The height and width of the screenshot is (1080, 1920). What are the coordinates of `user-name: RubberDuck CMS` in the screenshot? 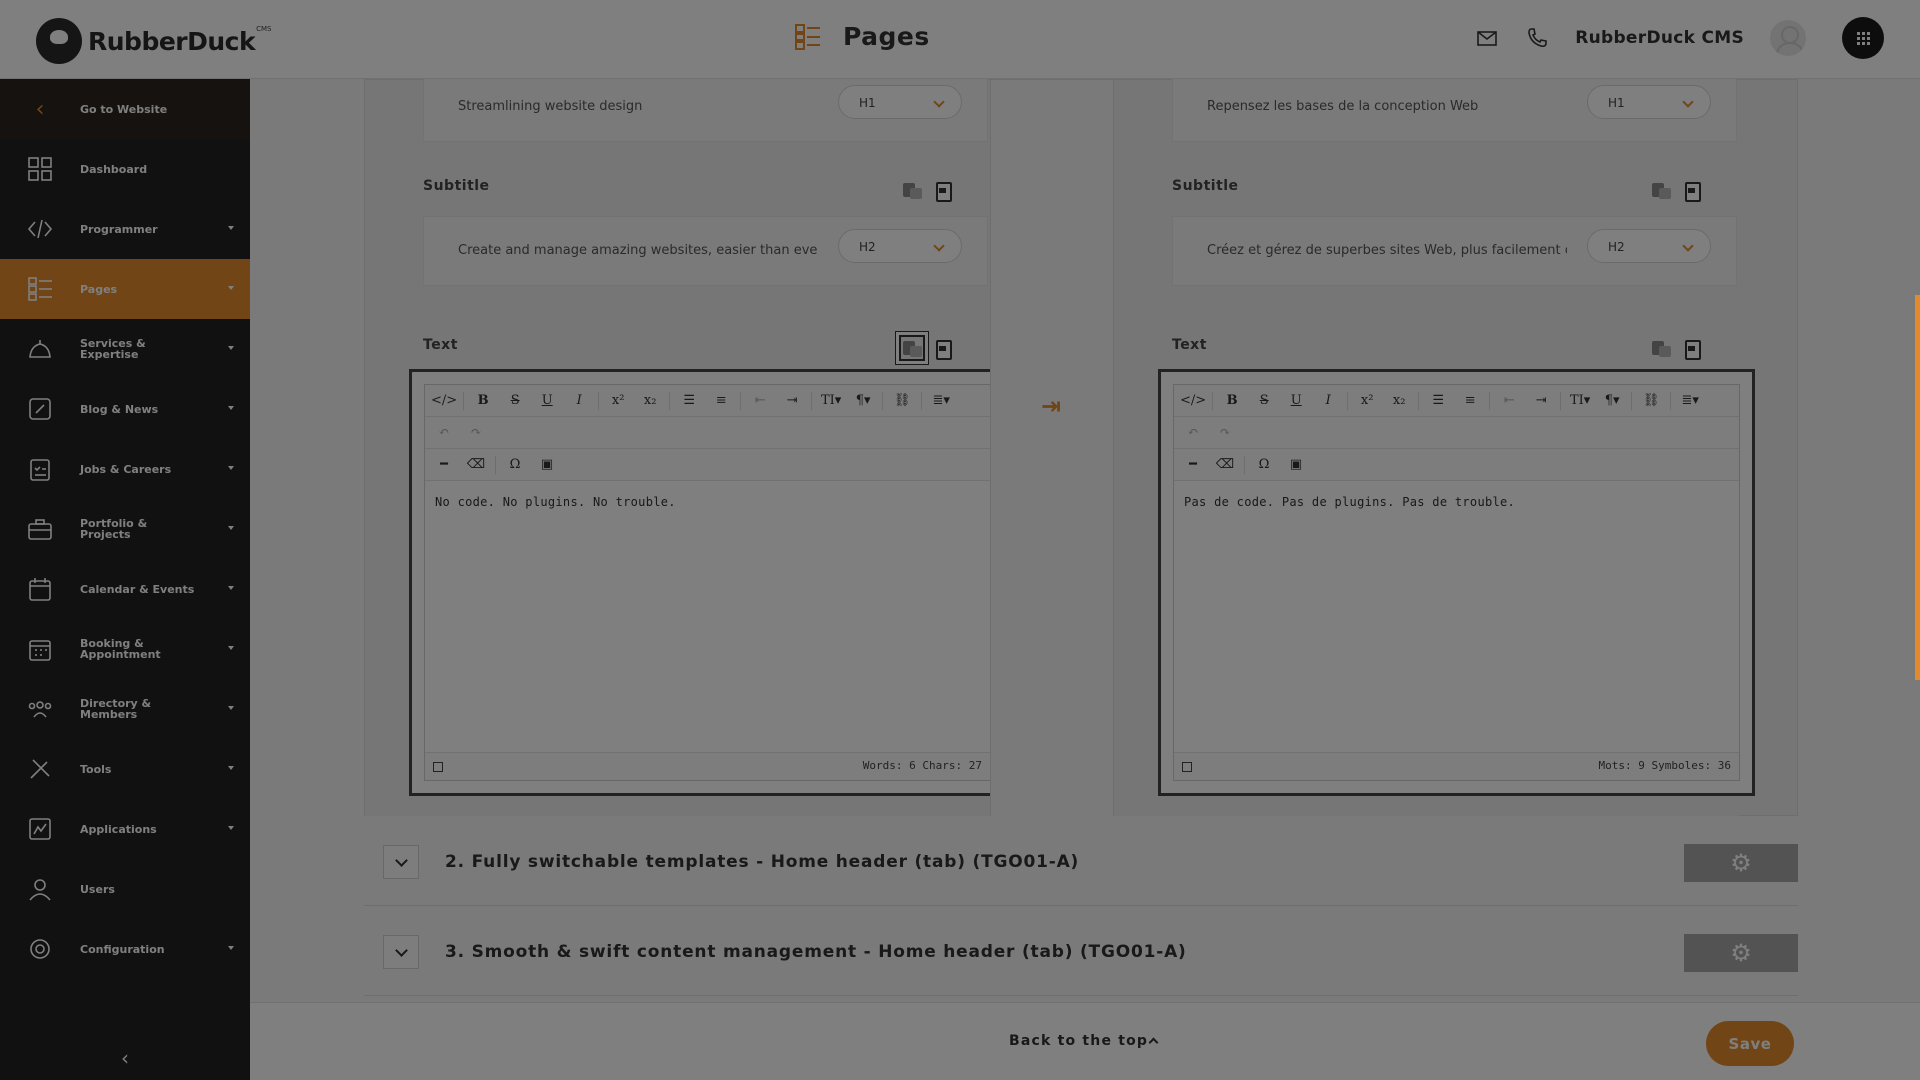 It's located at (1659, 38).